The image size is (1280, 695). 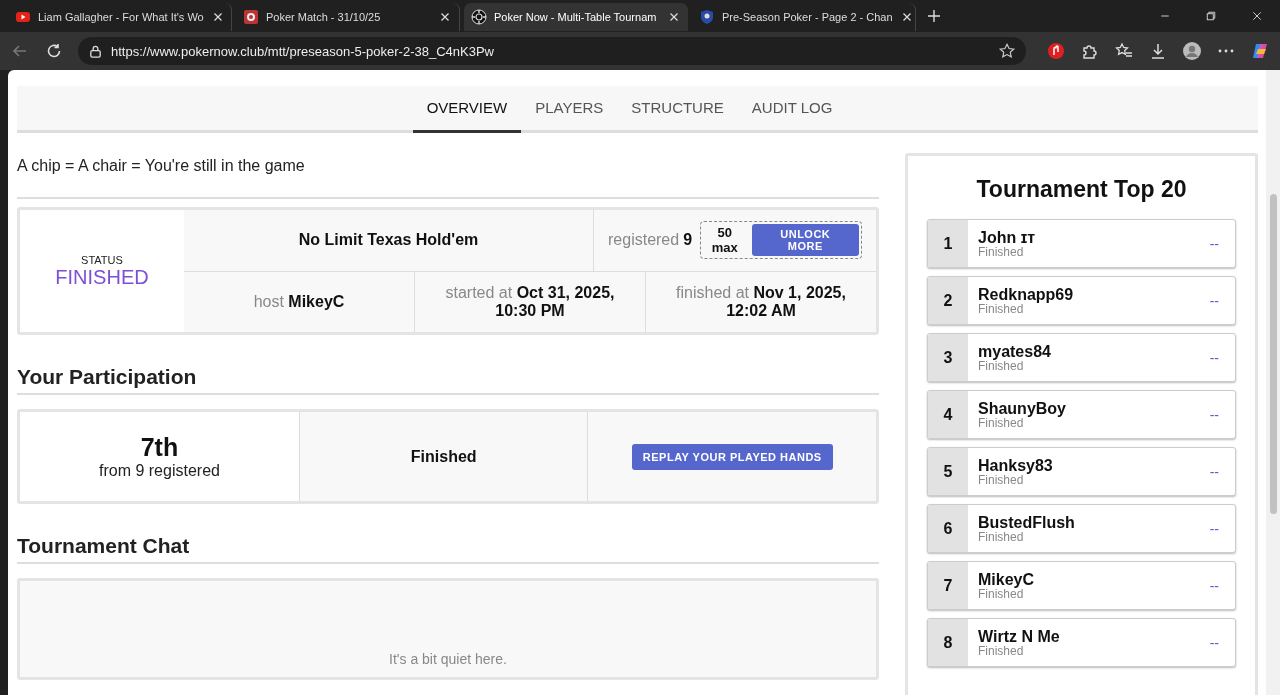 What do you see at coordinates (688, 240) in the screenshot?
I see `registered-count: 9` at bounding box center [688, 240].